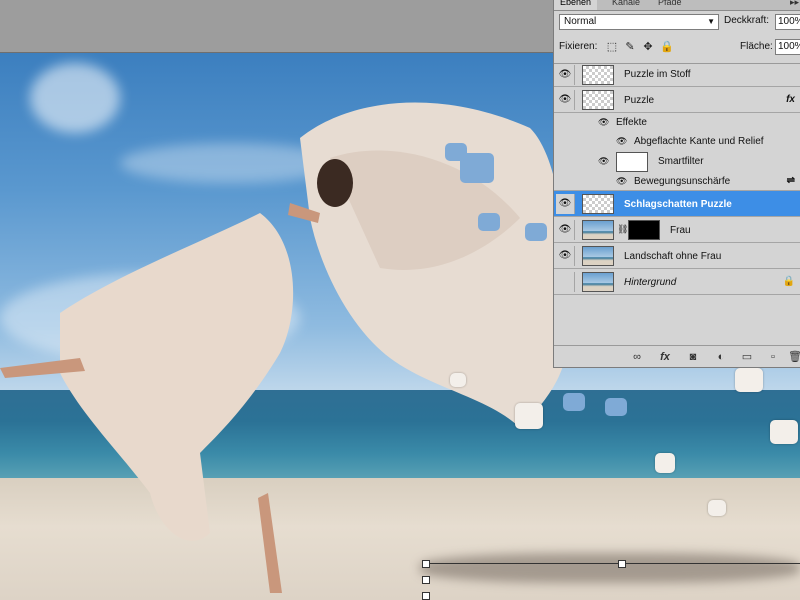 The height and width of the screenshot is (600, 800). Describe the element at coordinates (673, 256) in the screenshot. I see `layer-name: Landschaft ohne Frau` at that location.